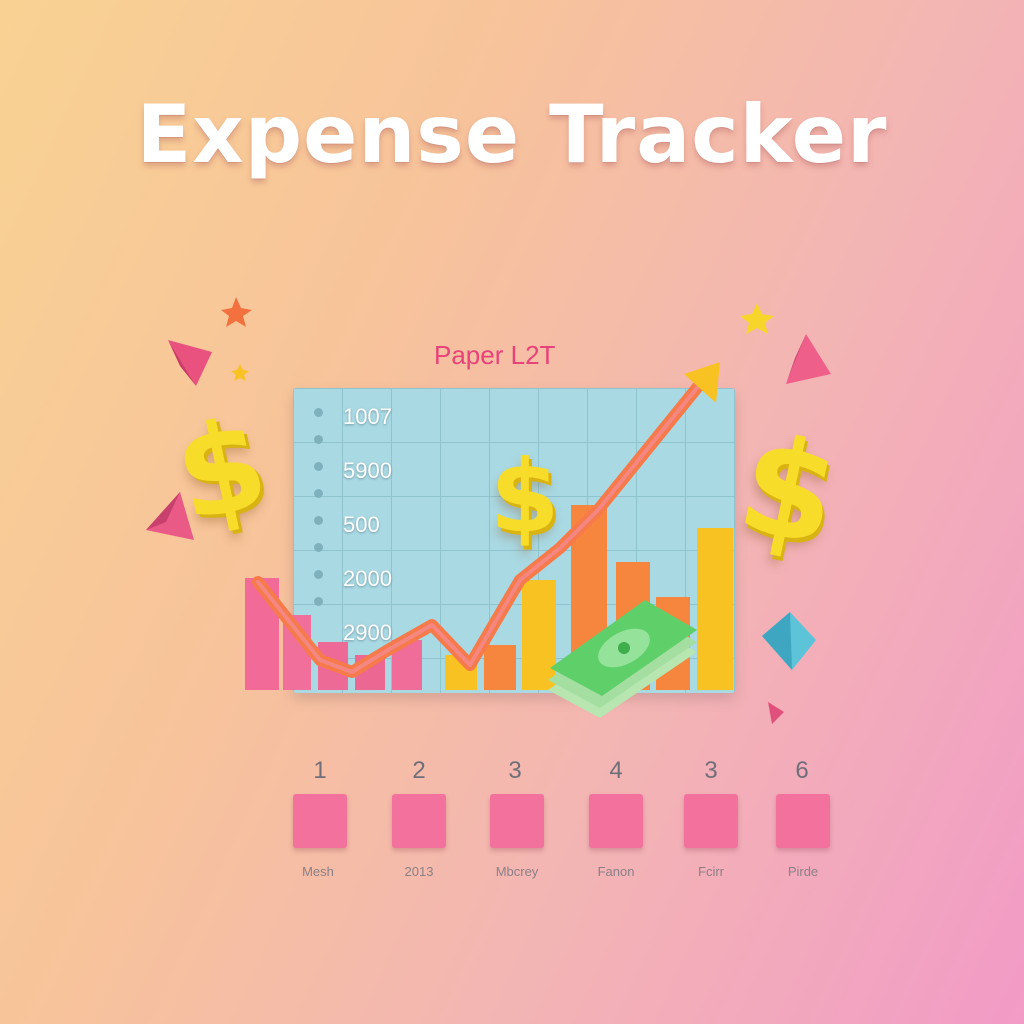 The height and width of the screenshot is (1024, 1024). What do you see at coordinates (803, 871) in the screenshot?
I see `step-label: Pirde` at bounding box center [803, 871].